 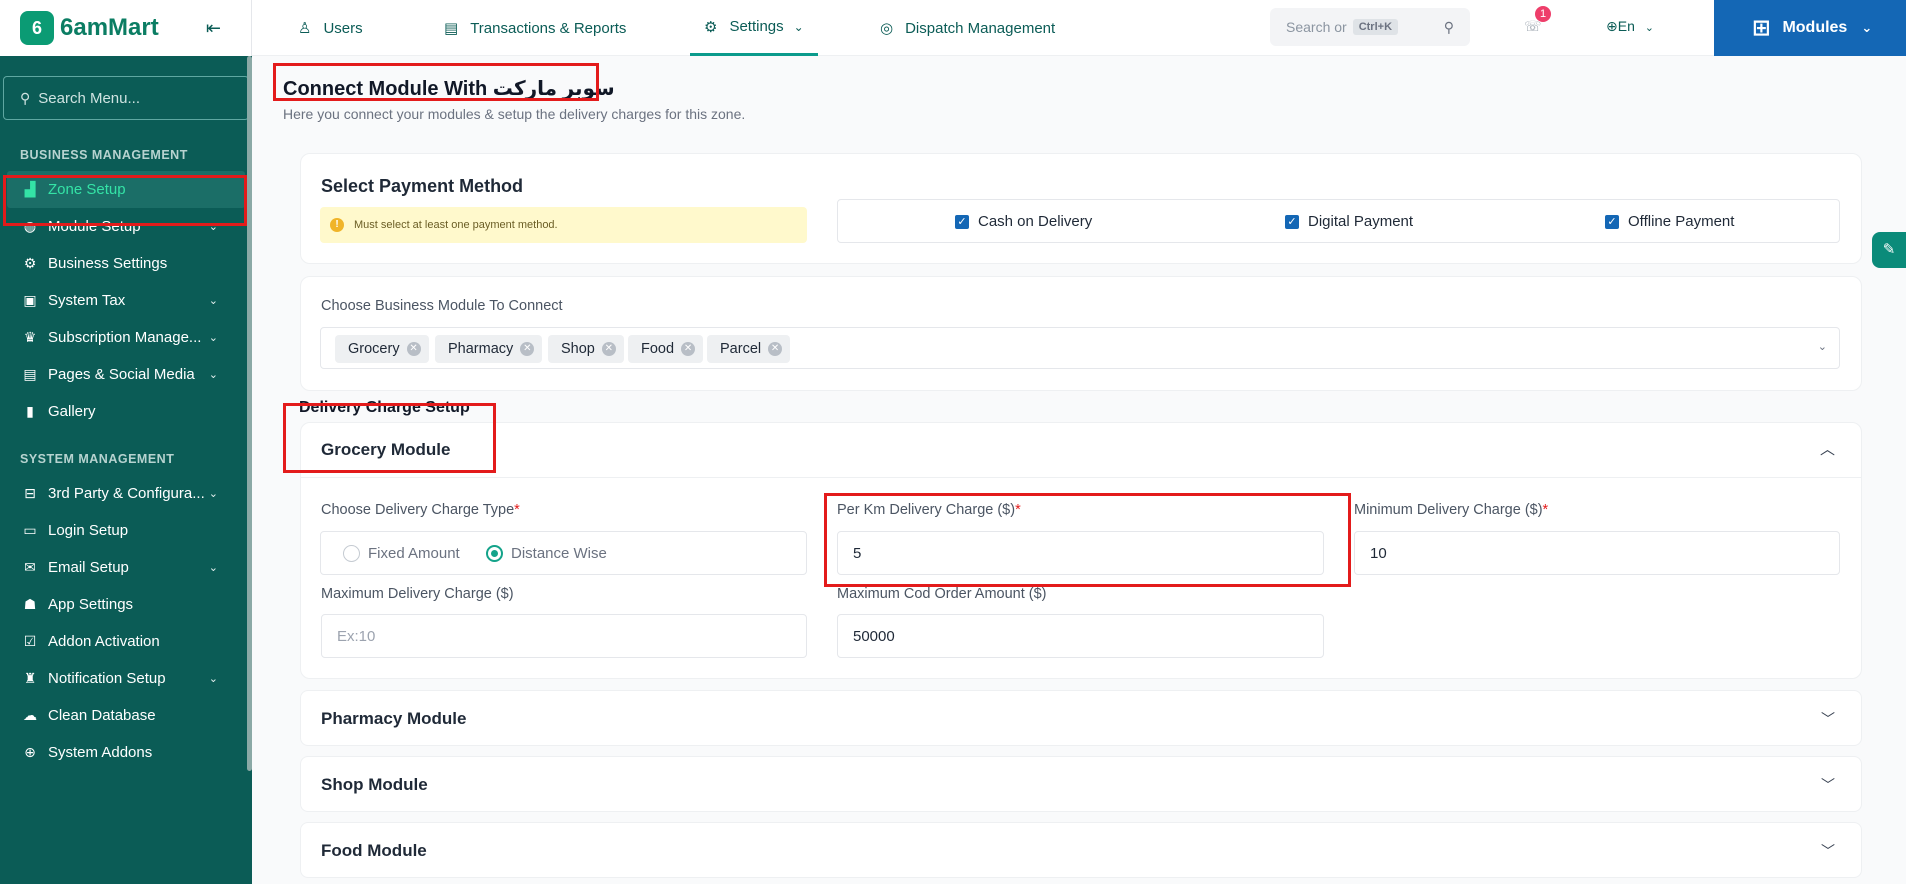 I want to click on checkbox-offline-payment: ✓ Offline Payment, so click(x=1669, y=221).